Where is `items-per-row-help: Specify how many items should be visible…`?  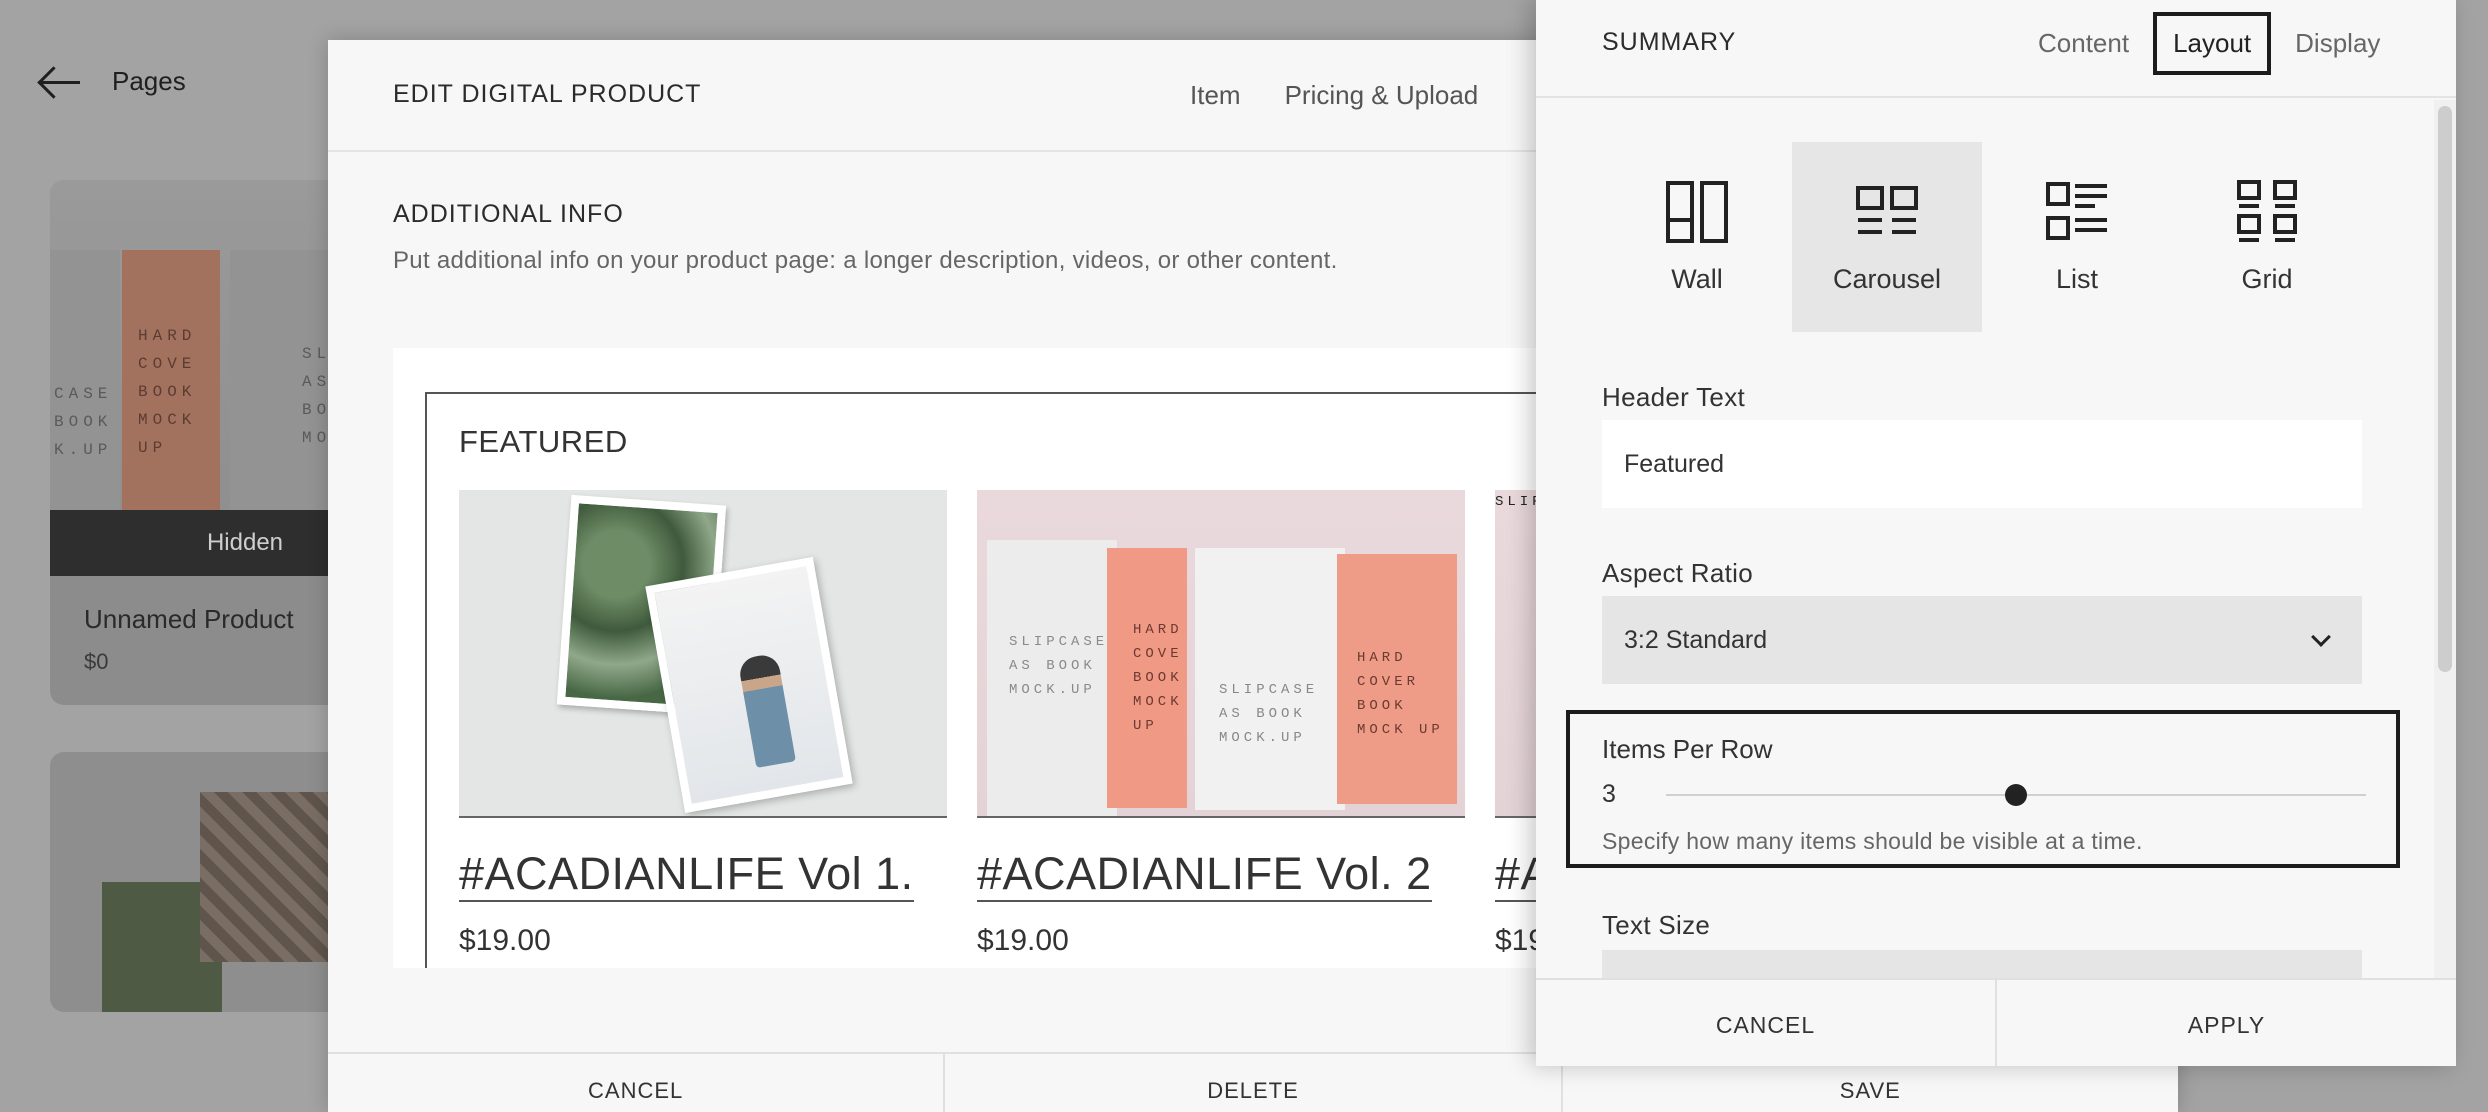
items-per-row-help: Specify how many items should be visible… is located at coordinates (1872, 841).